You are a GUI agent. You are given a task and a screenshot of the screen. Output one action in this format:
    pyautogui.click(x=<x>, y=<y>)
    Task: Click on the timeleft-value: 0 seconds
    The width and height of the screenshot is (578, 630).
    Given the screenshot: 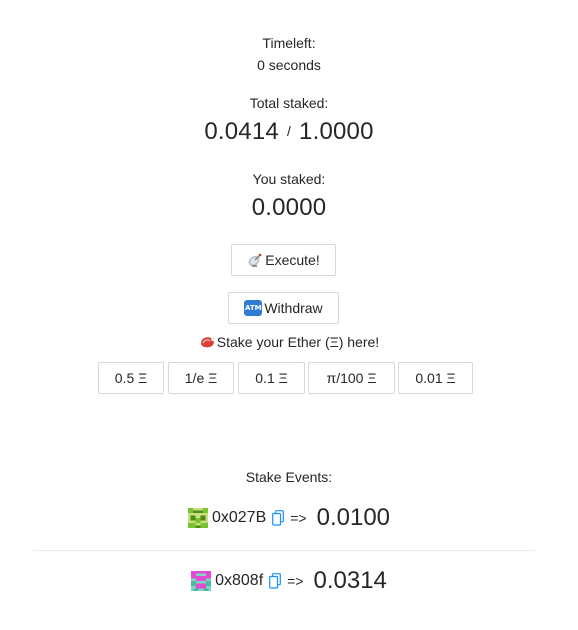 What is the action you would take?
    pyautogui.click(x=289, y=65)
    